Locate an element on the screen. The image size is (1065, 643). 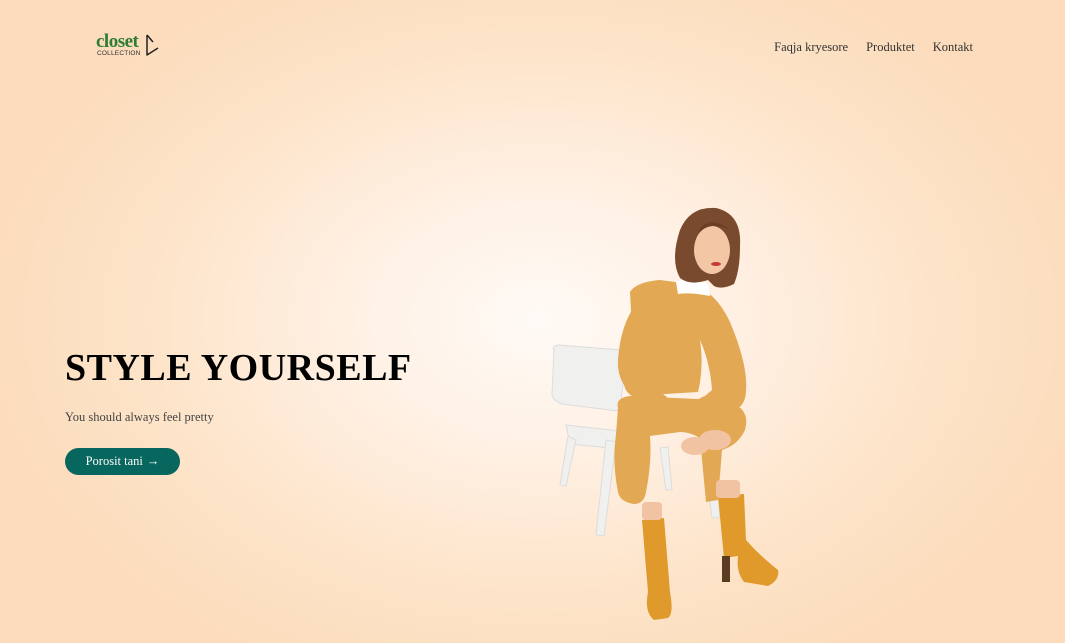
main-nav: Faqja kryesore Produktet Kontakt is located at coordinates (873, 47).